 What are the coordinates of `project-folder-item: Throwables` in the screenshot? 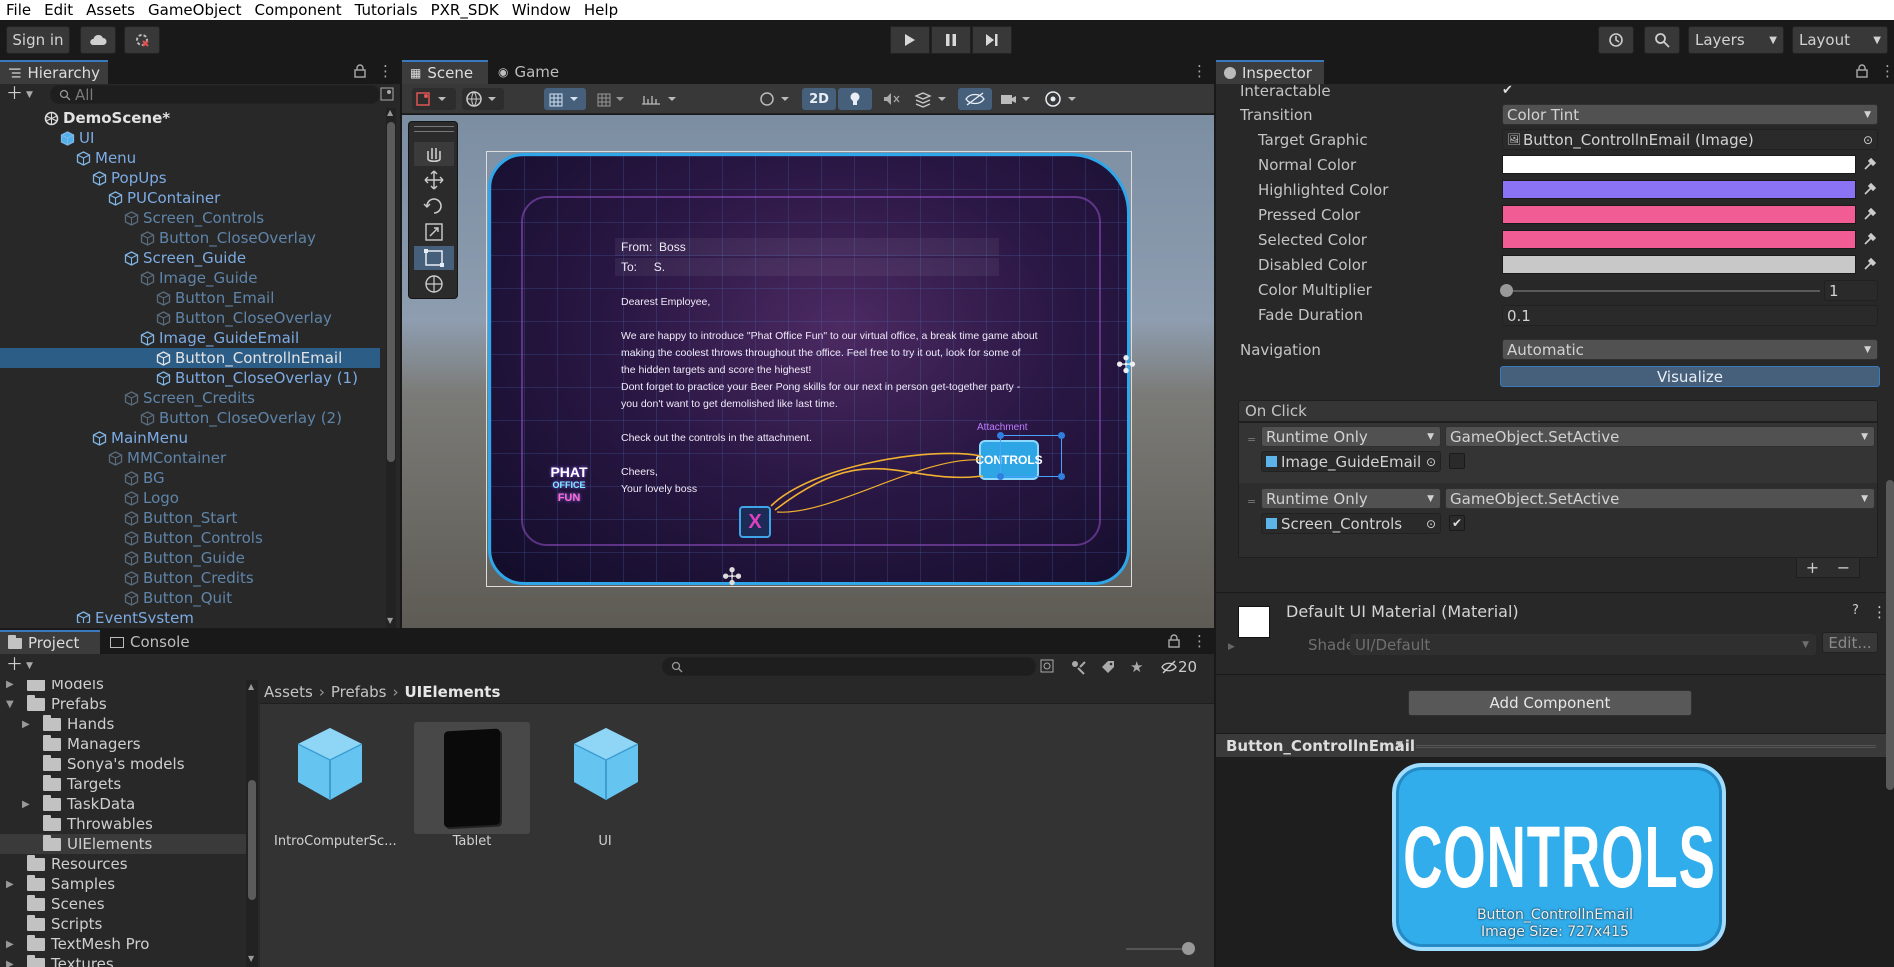 It's located at (123, 824).